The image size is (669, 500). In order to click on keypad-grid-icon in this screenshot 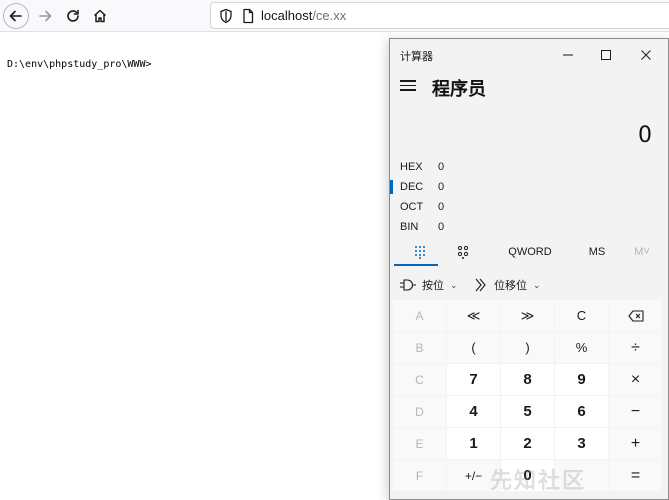, I will do `click(420, 252)`.